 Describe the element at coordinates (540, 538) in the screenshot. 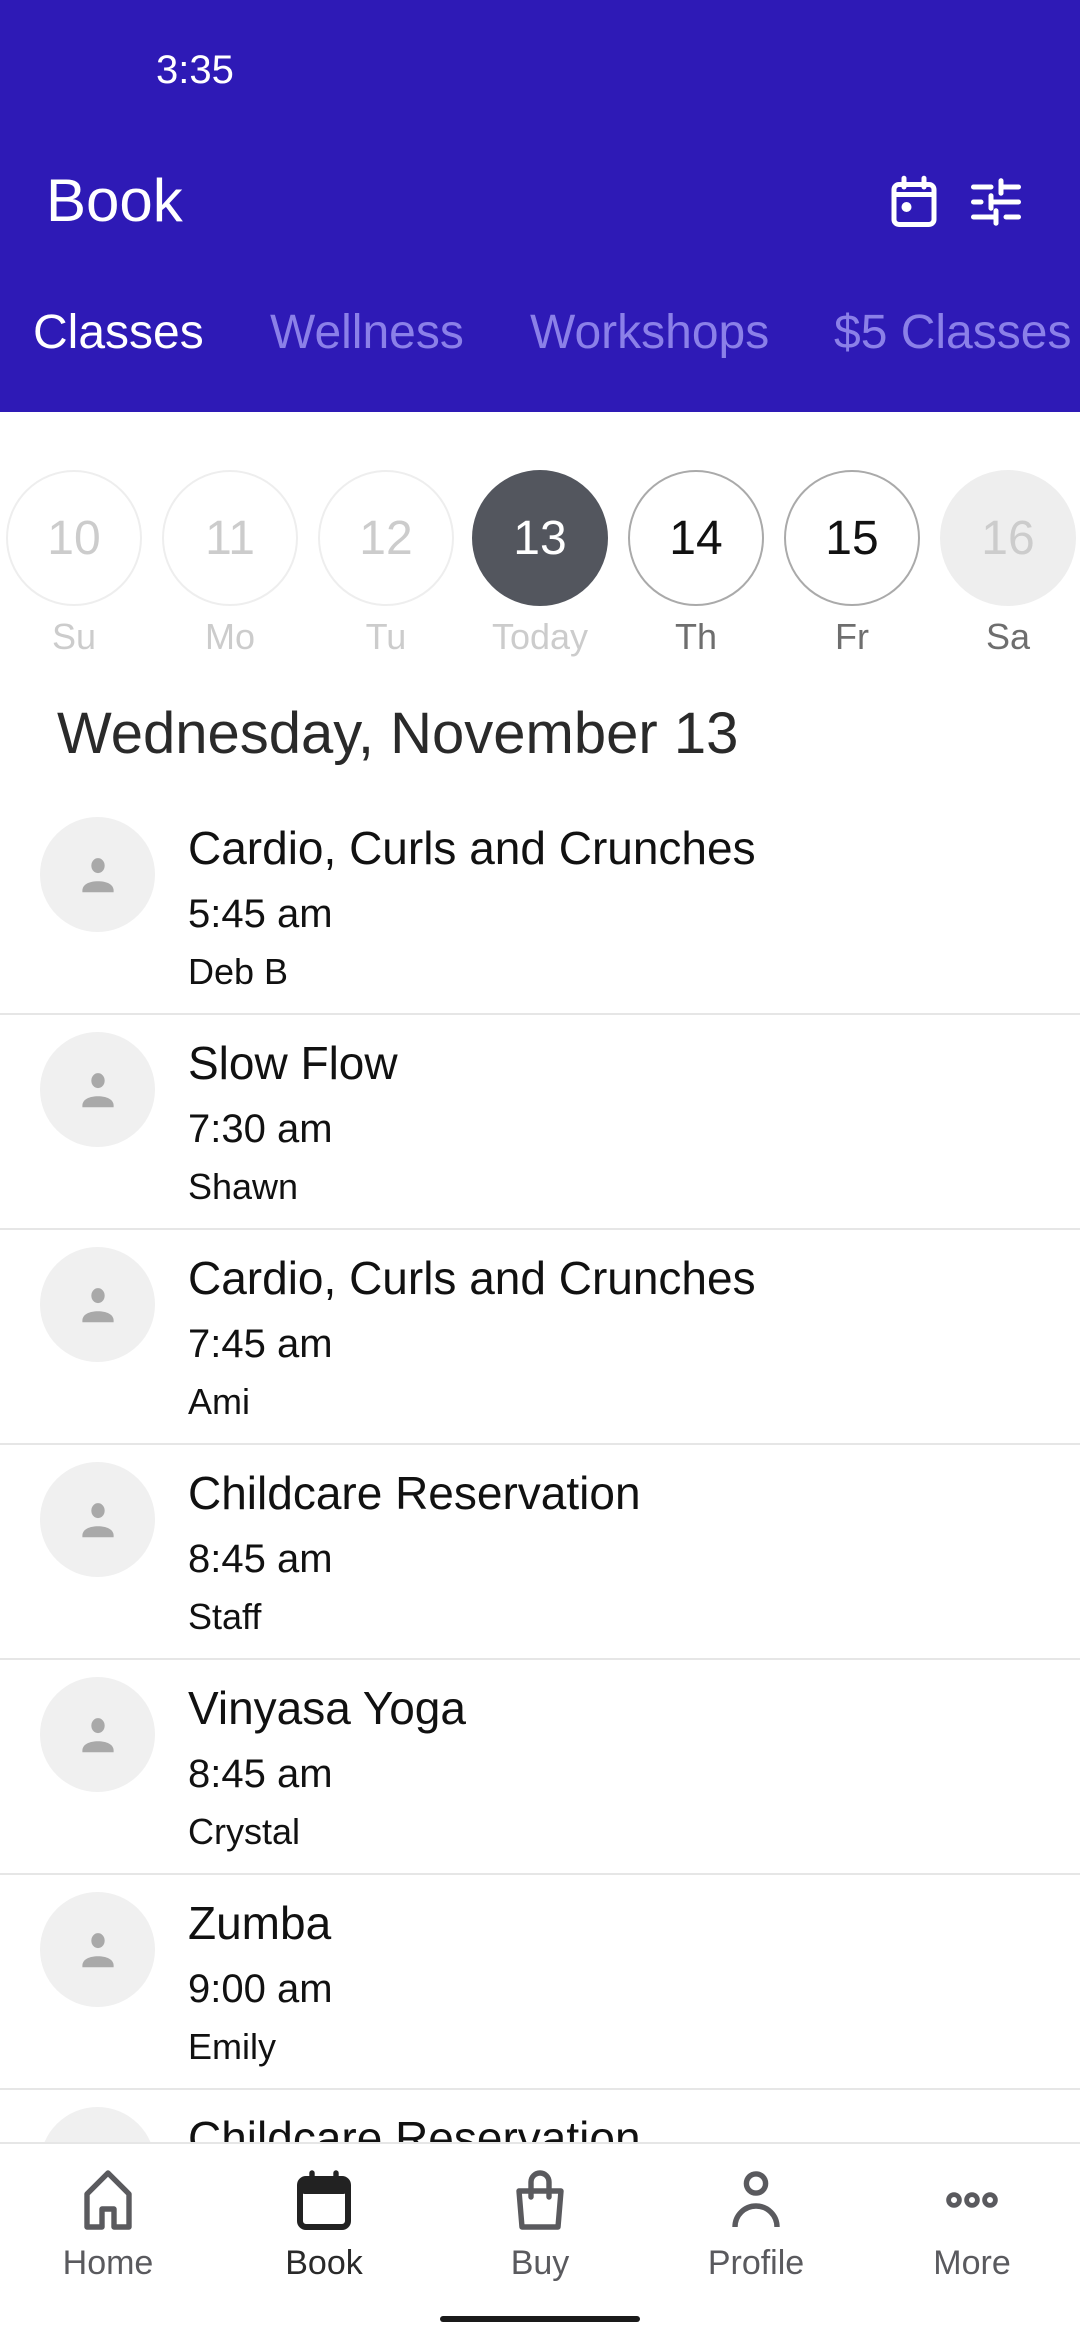

I see `day-number: 13` at that location.